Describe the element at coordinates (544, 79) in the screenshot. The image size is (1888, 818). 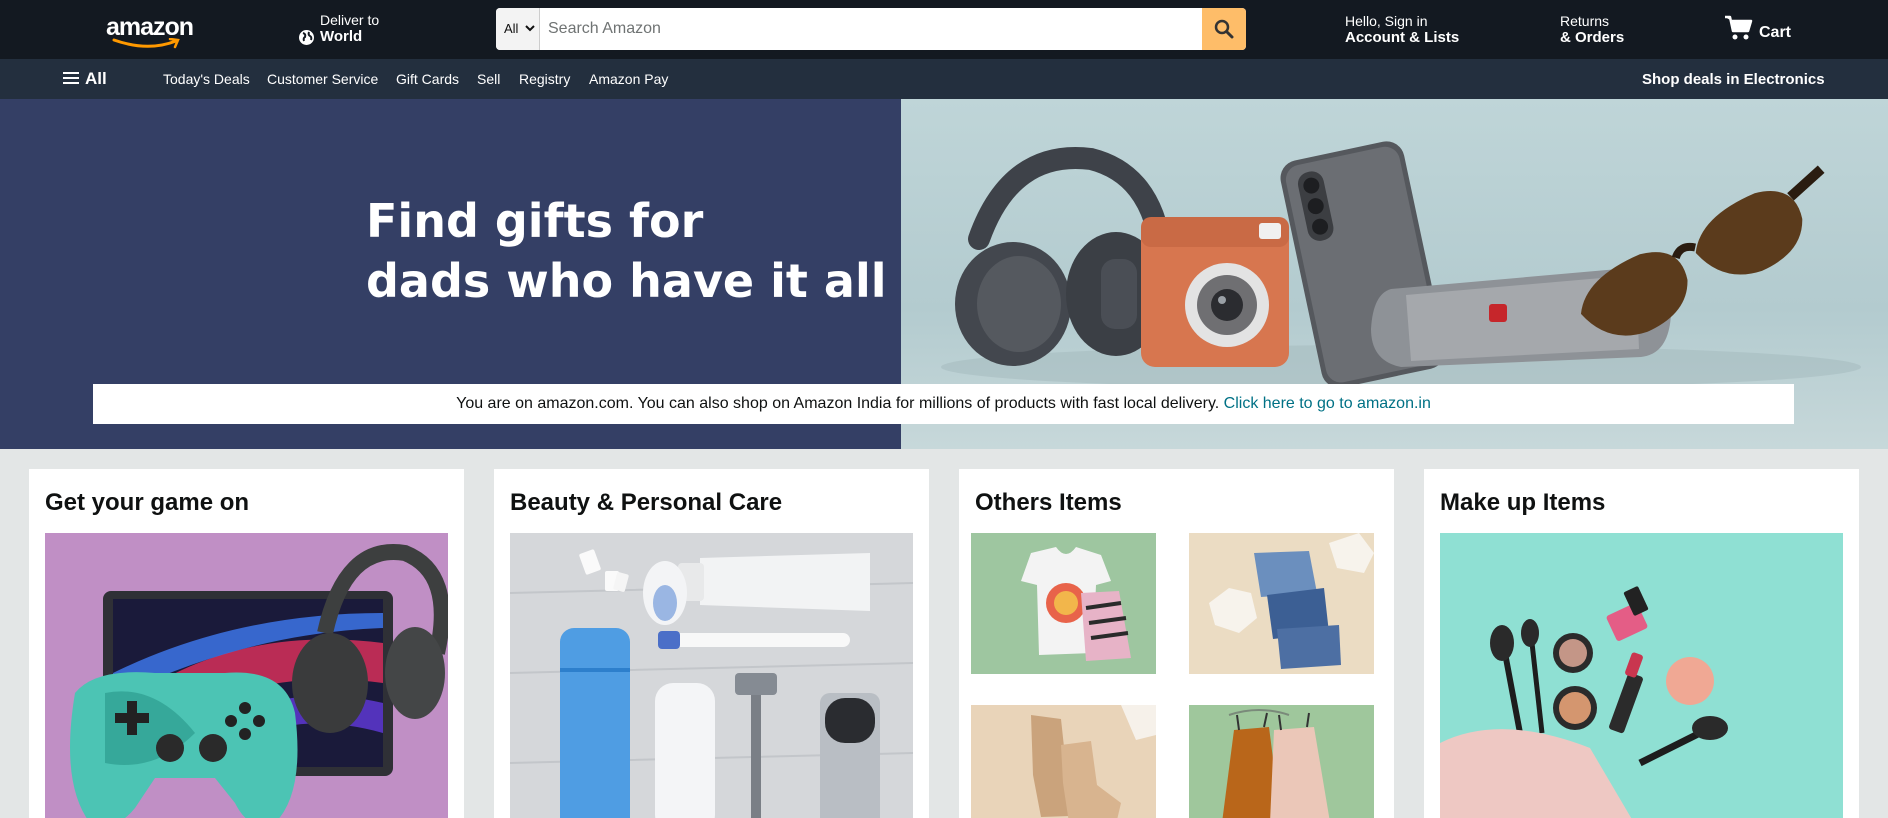
I see `nav-link-registry: Registry` at that location.